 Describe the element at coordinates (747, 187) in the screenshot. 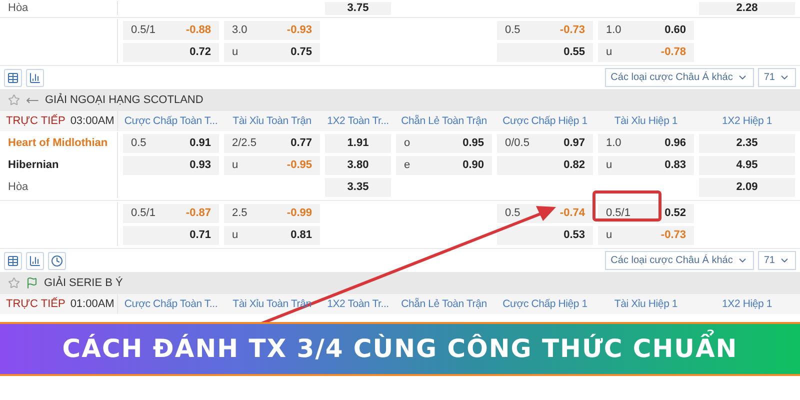

I see `odds-cell: 2.09` at that location.